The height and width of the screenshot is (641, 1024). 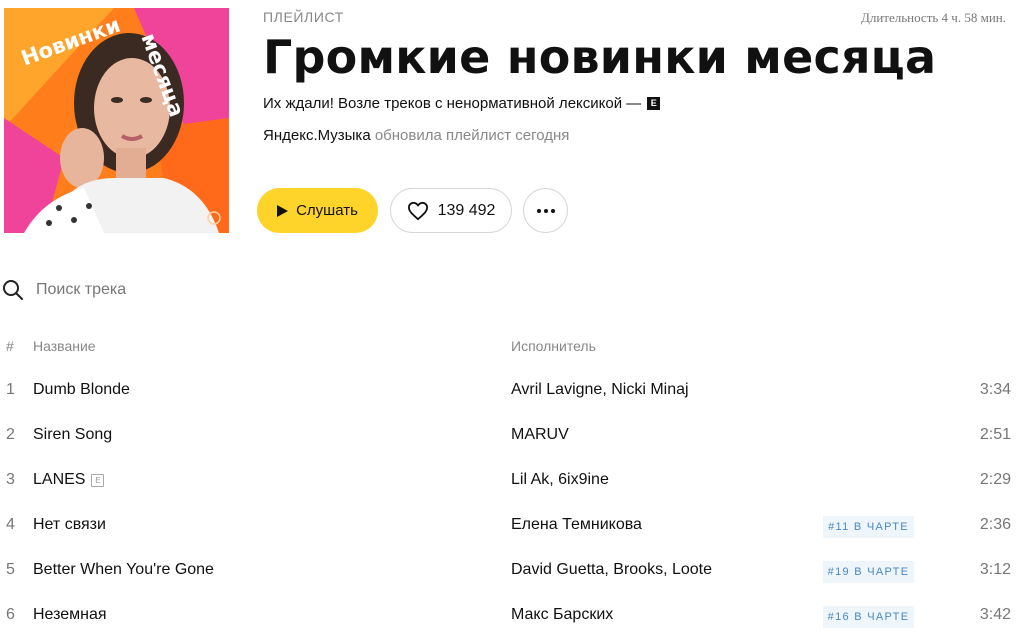 What do you see at coordinates (933, 17) in the screenshot?
I see `playlist-duration: Длительность 4 ч. 58 мин.` at bounding box center [933, 17].